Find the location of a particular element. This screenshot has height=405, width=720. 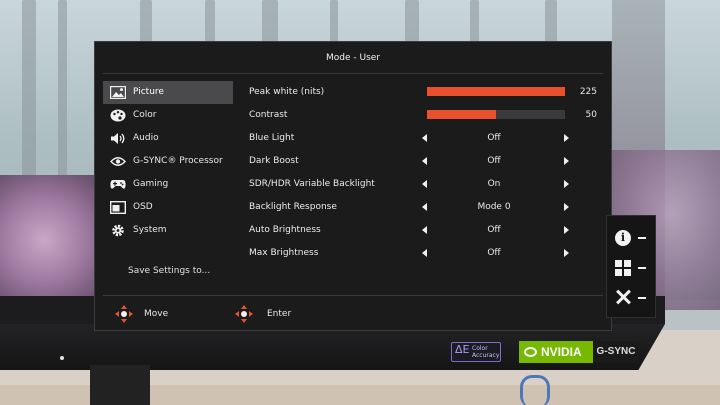

picture-icon is located at coordinates (118, 92).